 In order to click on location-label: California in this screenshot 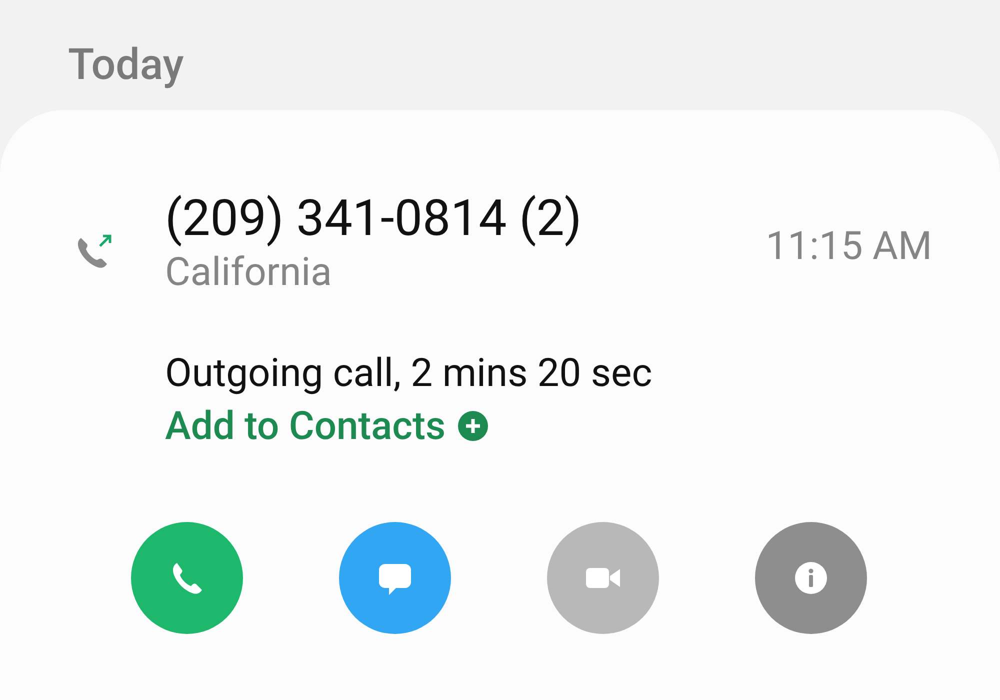, I will do `click(248, 272)`.